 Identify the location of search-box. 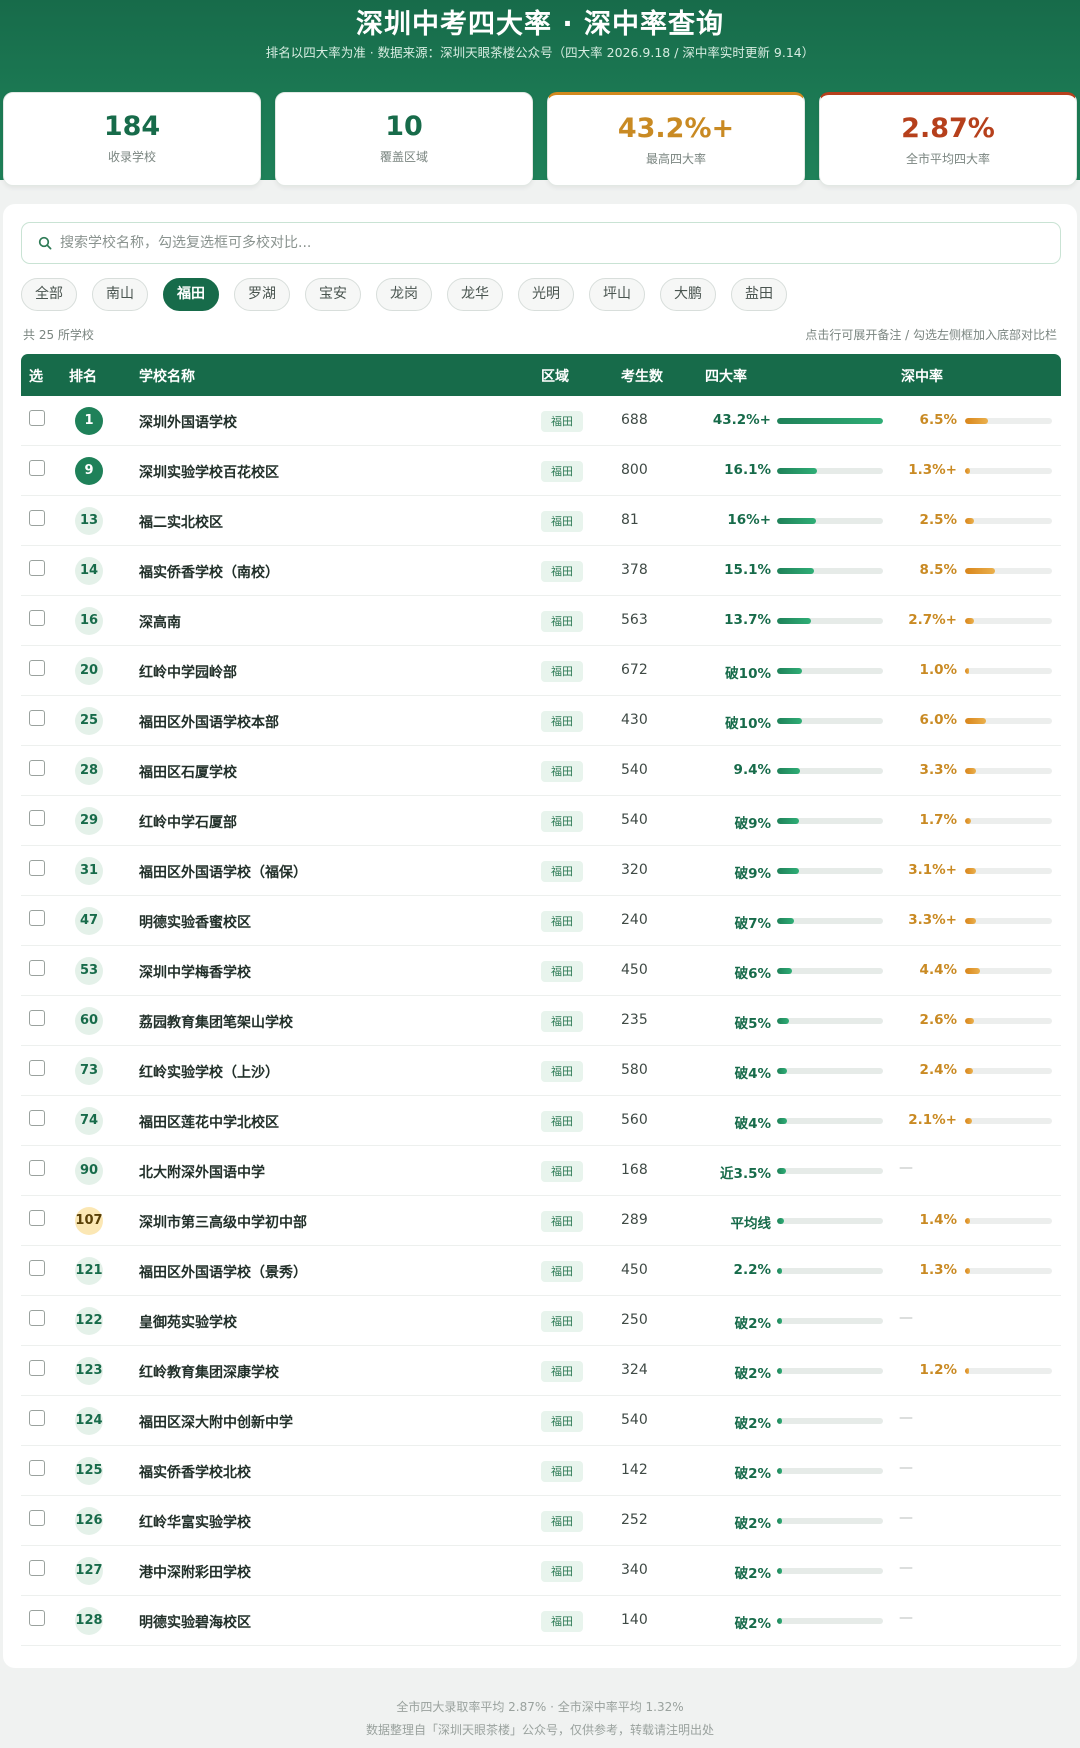
(541, 243).